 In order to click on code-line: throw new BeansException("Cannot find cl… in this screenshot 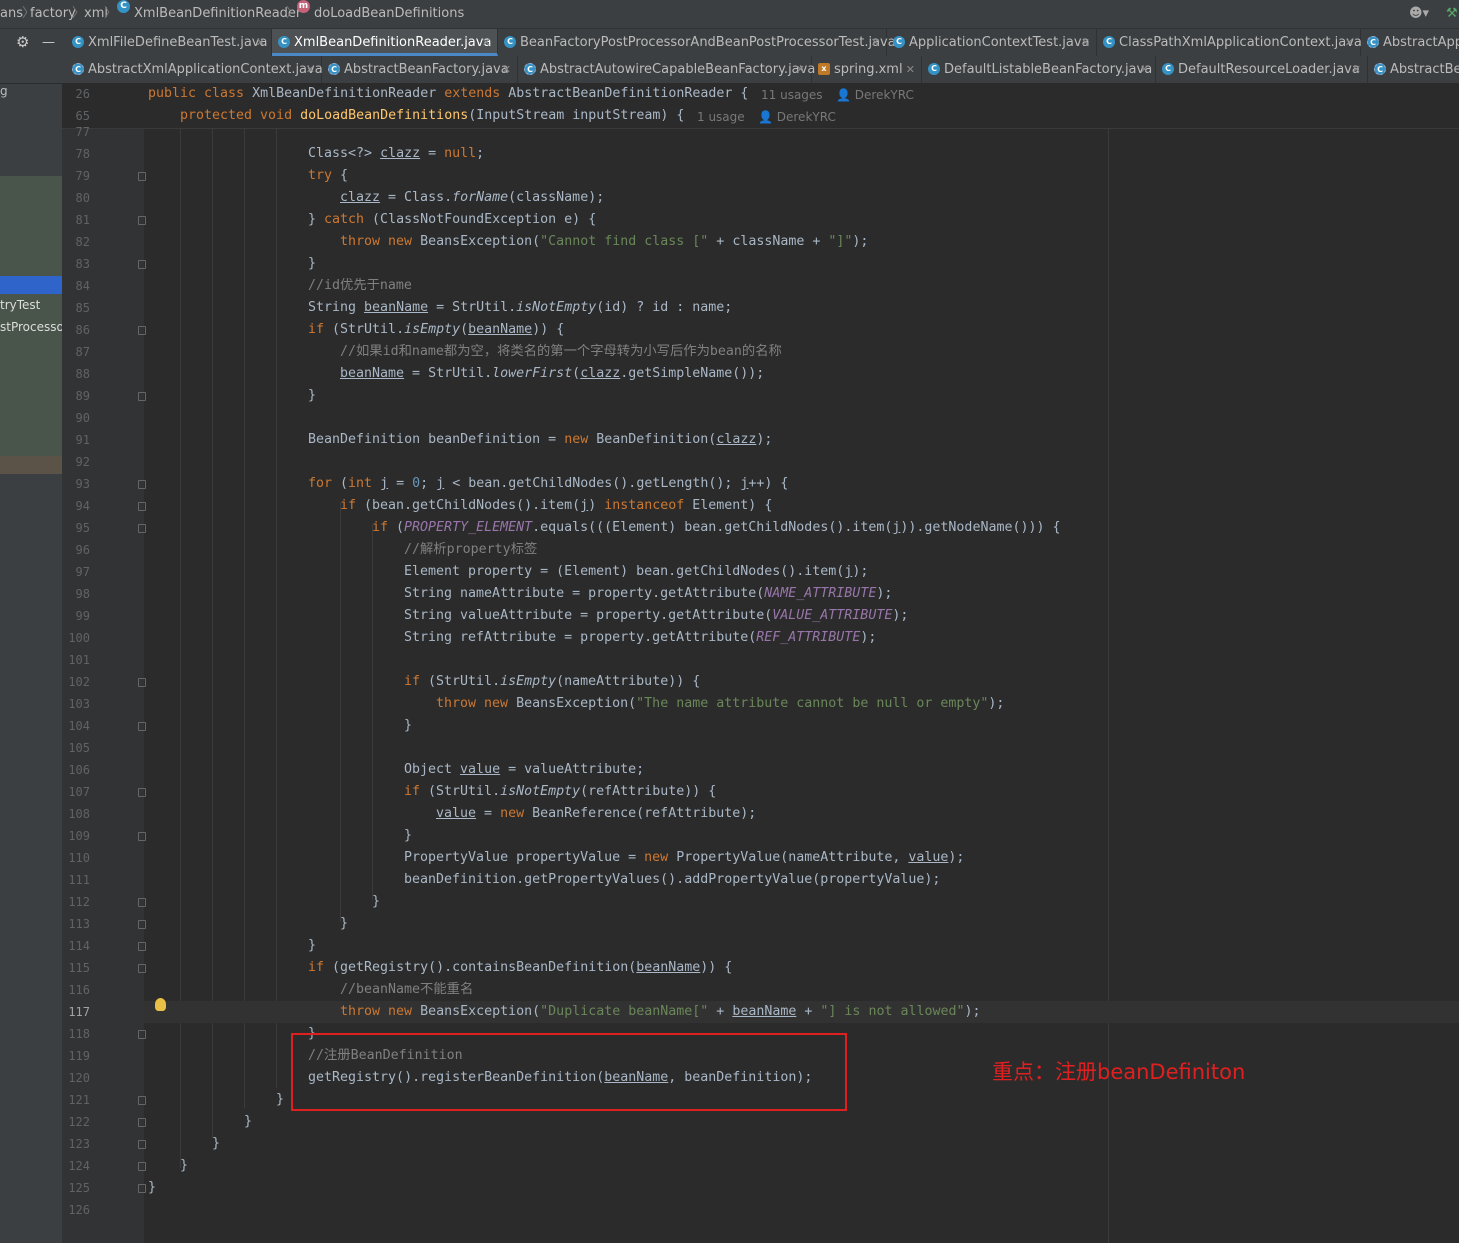, I will do `click(604, 242)`.